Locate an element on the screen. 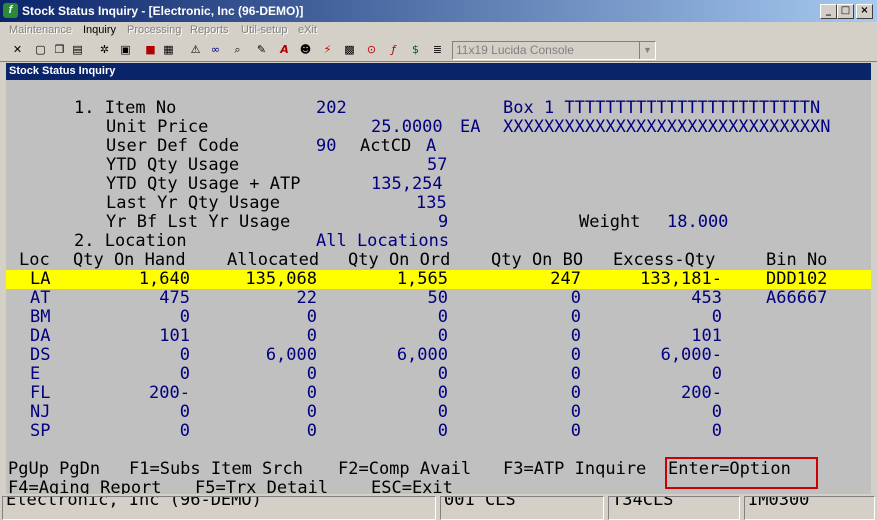 This screenshot has height=520, width=877. close-button: × is located at coordinates (864, 11).